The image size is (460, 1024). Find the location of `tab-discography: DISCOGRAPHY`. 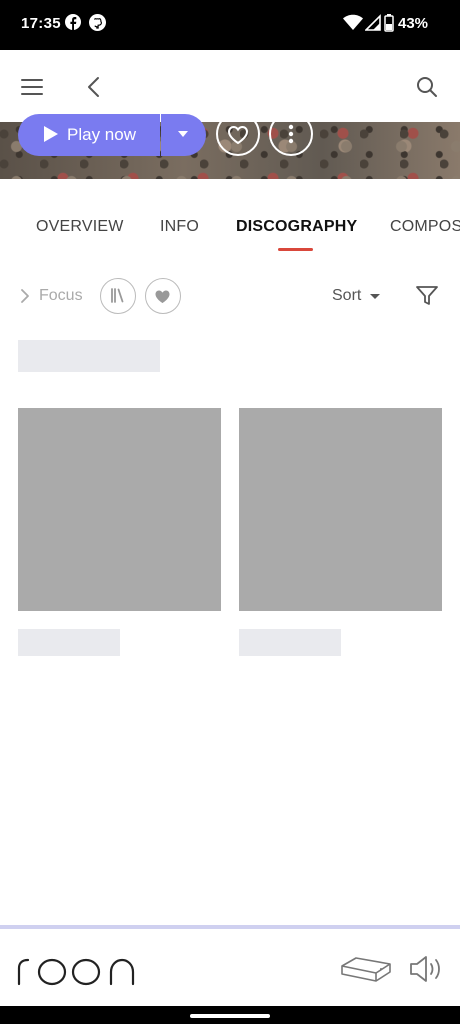

tab-discography: DISCOGRAPHY is located at coordinates (296, 227).